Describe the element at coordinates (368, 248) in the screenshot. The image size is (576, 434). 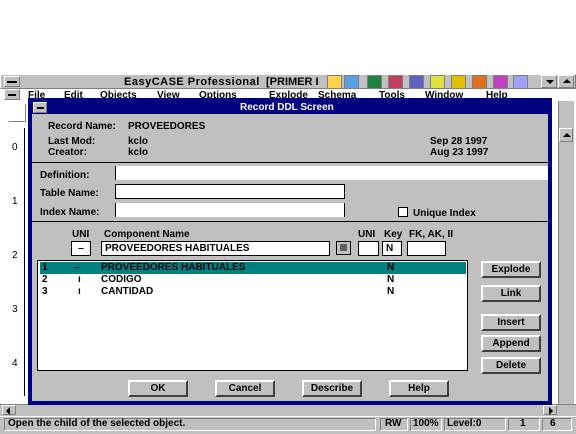
I see `edit-uni2-field` at that location.